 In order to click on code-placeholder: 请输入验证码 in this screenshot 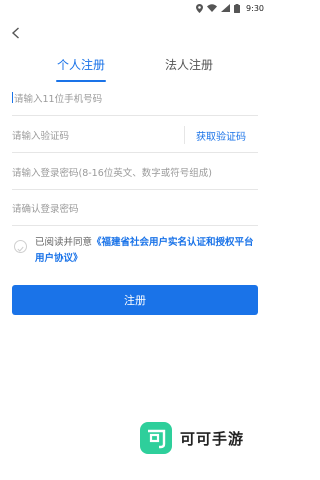, I will do `click(41, 136)`.